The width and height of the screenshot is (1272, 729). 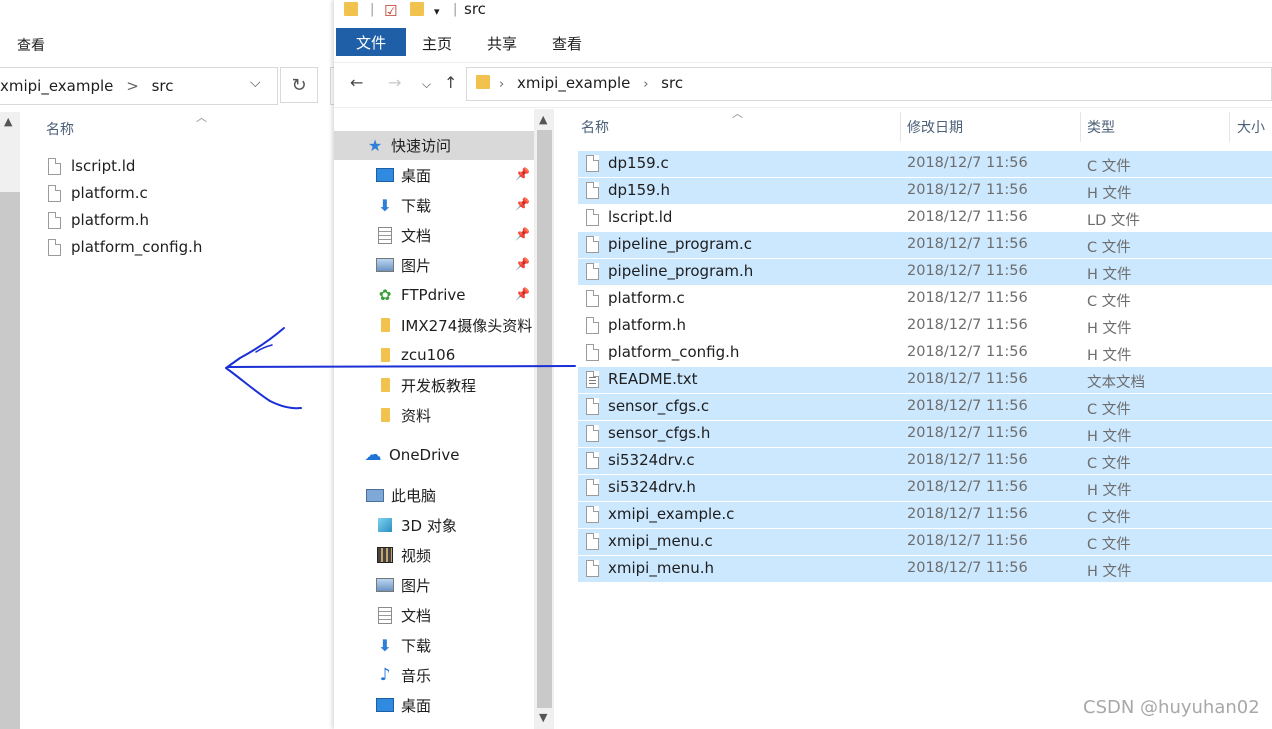 What do you see at coordinates (925, 218) in the screenshot?
I see `file-row: lscript.ld 2018/12/7 11:56 LD 文件` at bounding box center [925, 218].